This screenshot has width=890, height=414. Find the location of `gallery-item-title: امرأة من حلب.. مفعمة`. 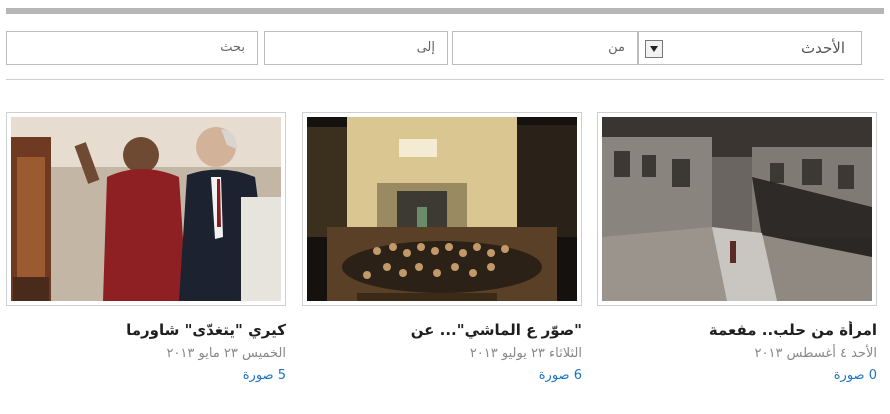

gallery-item-title: امرأة من حلب.. مفعمة is located at coordinates (737, 330).